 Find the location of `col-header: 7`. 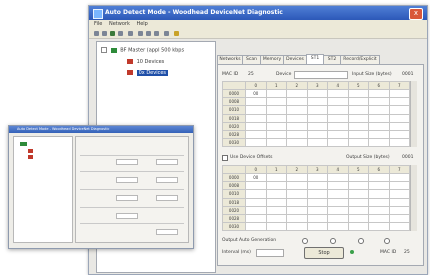

col-header: 7 is located at coordinates (399, 169).